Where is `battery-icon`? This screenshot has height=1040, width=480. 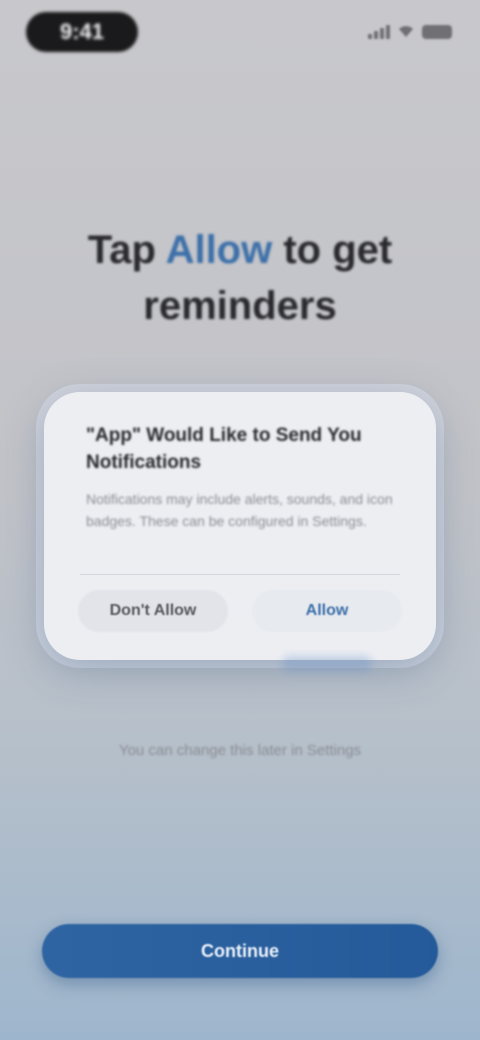
battery-icon is located at coordinates (437, 32).